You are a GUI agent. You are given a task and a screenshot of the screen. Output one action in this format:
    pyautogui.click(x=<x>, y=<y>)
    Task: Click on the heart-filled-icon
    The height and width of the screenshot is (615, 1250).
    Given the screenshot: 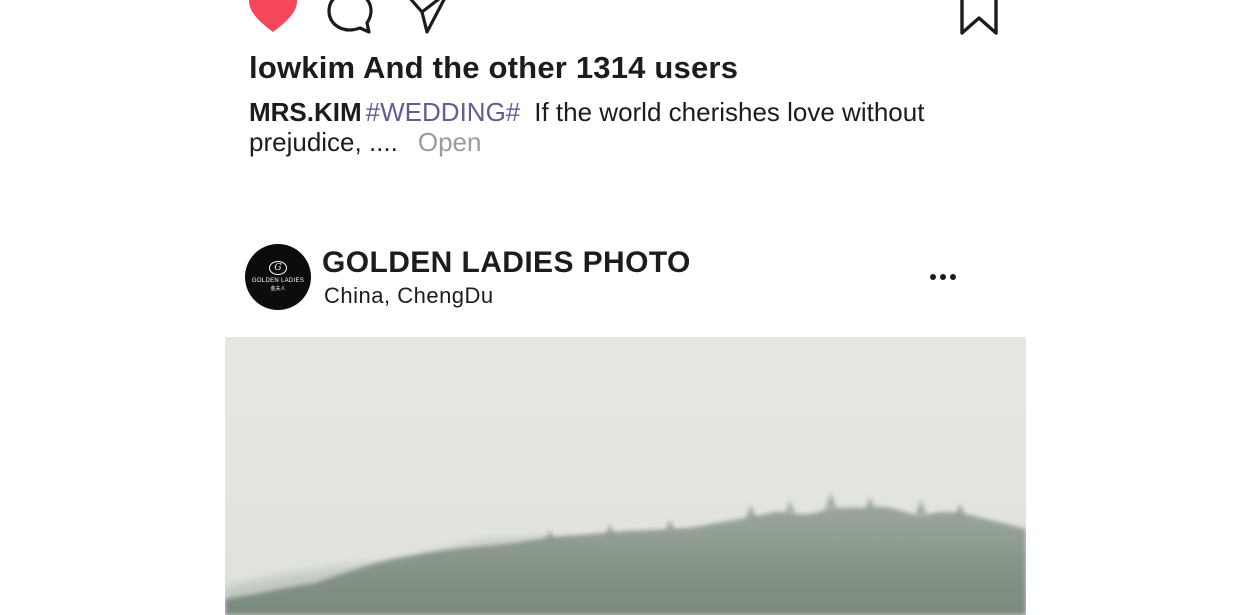 What is the action you would take?
    pyautogui.click(x=273, y=17)
    